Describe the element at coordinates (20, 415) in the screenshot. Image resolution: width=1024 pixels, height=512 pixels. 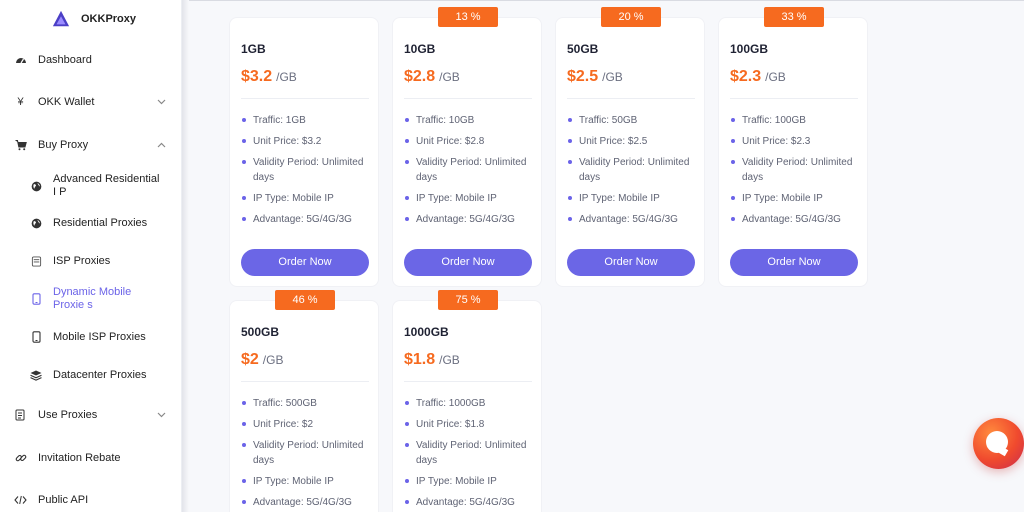
I see `list-icon` at that location.